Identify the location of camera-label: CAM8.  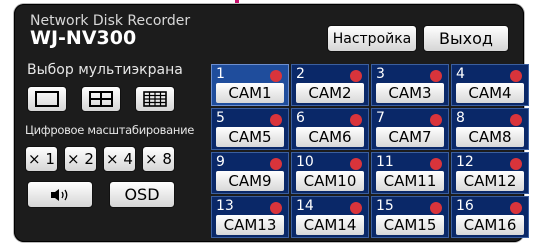
(490, 137).